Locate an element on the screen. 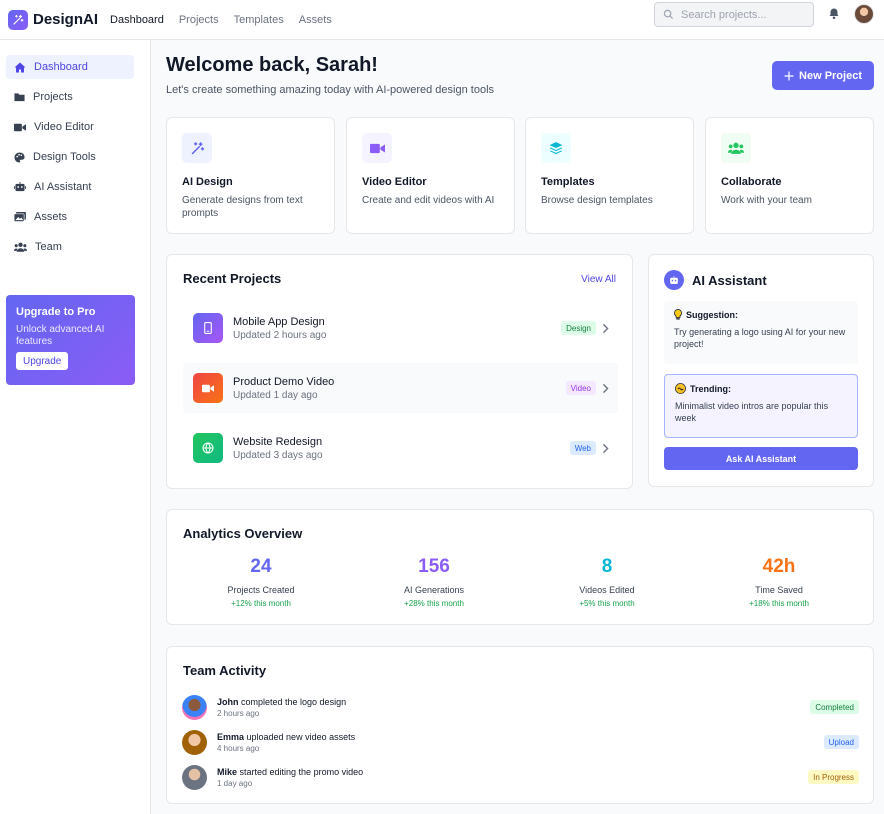 This screenshot has width=884, height=814. search-box is located at coordinates (734, 14).